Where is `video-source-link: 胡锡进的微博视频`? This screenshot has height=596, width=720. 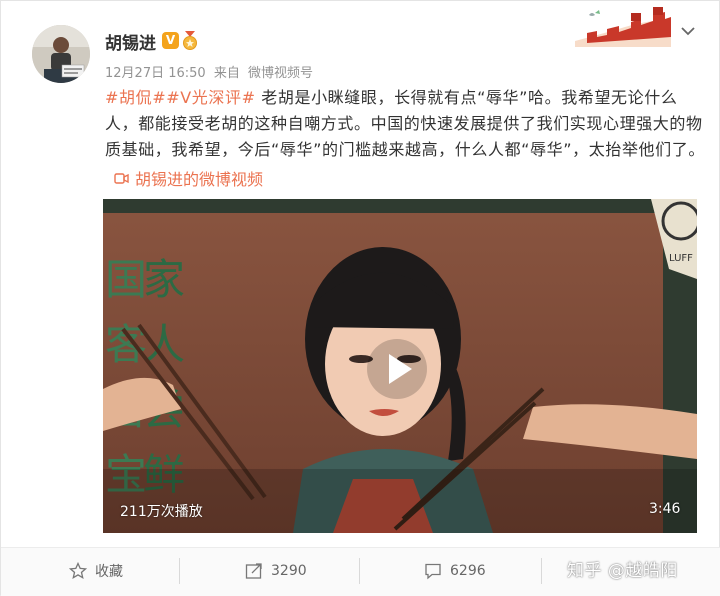
video-source-link: 胡锡进的微博视频 is located at coordinates (188, 178).